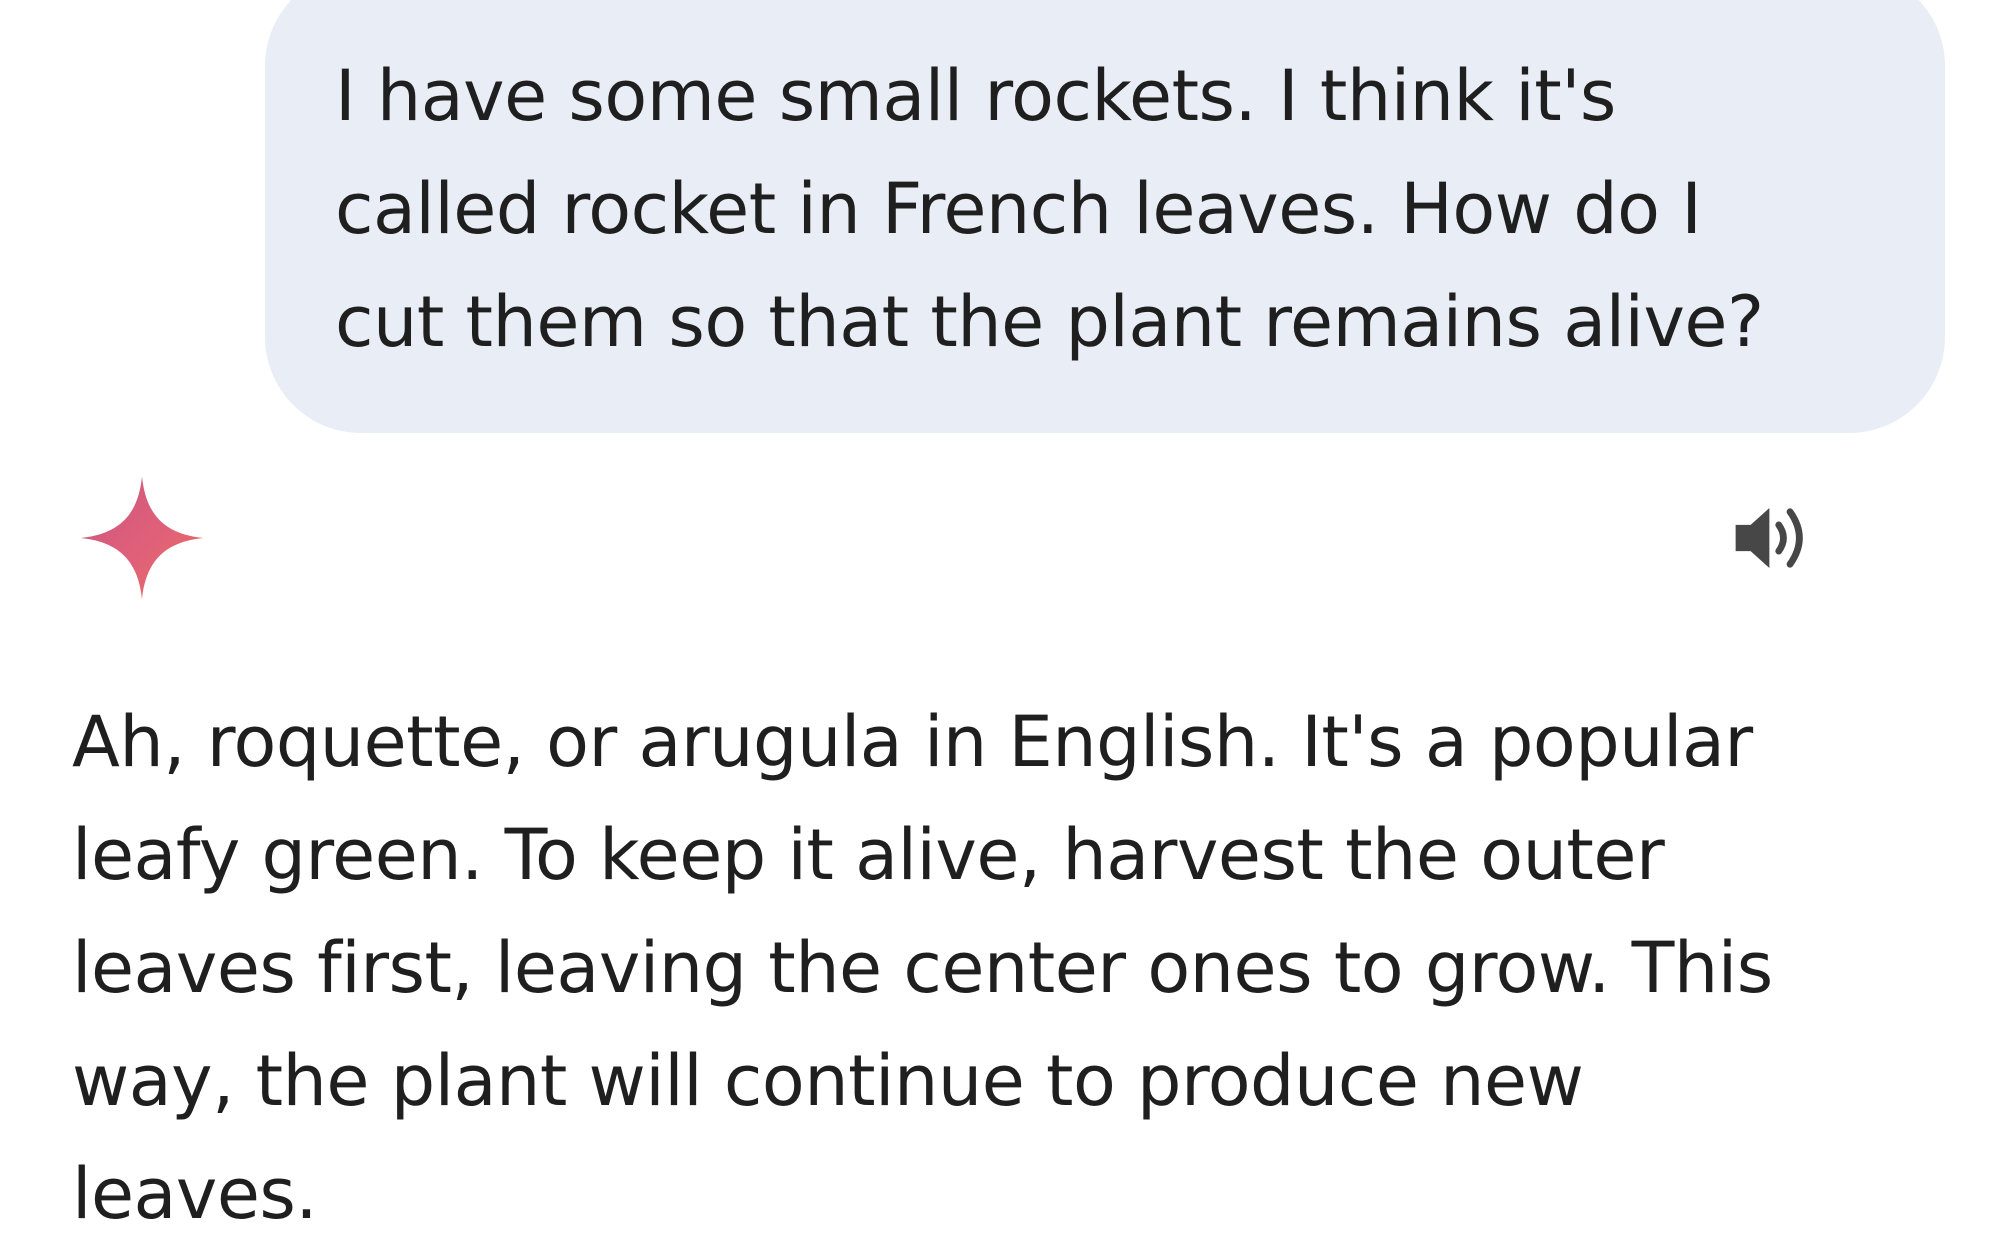 This screenshot has height=1250, width=2000. What do you see at coordinates (142, 538) in the screenshot?
I see `gemini-spark-icon` at bounding box center [142, 538].